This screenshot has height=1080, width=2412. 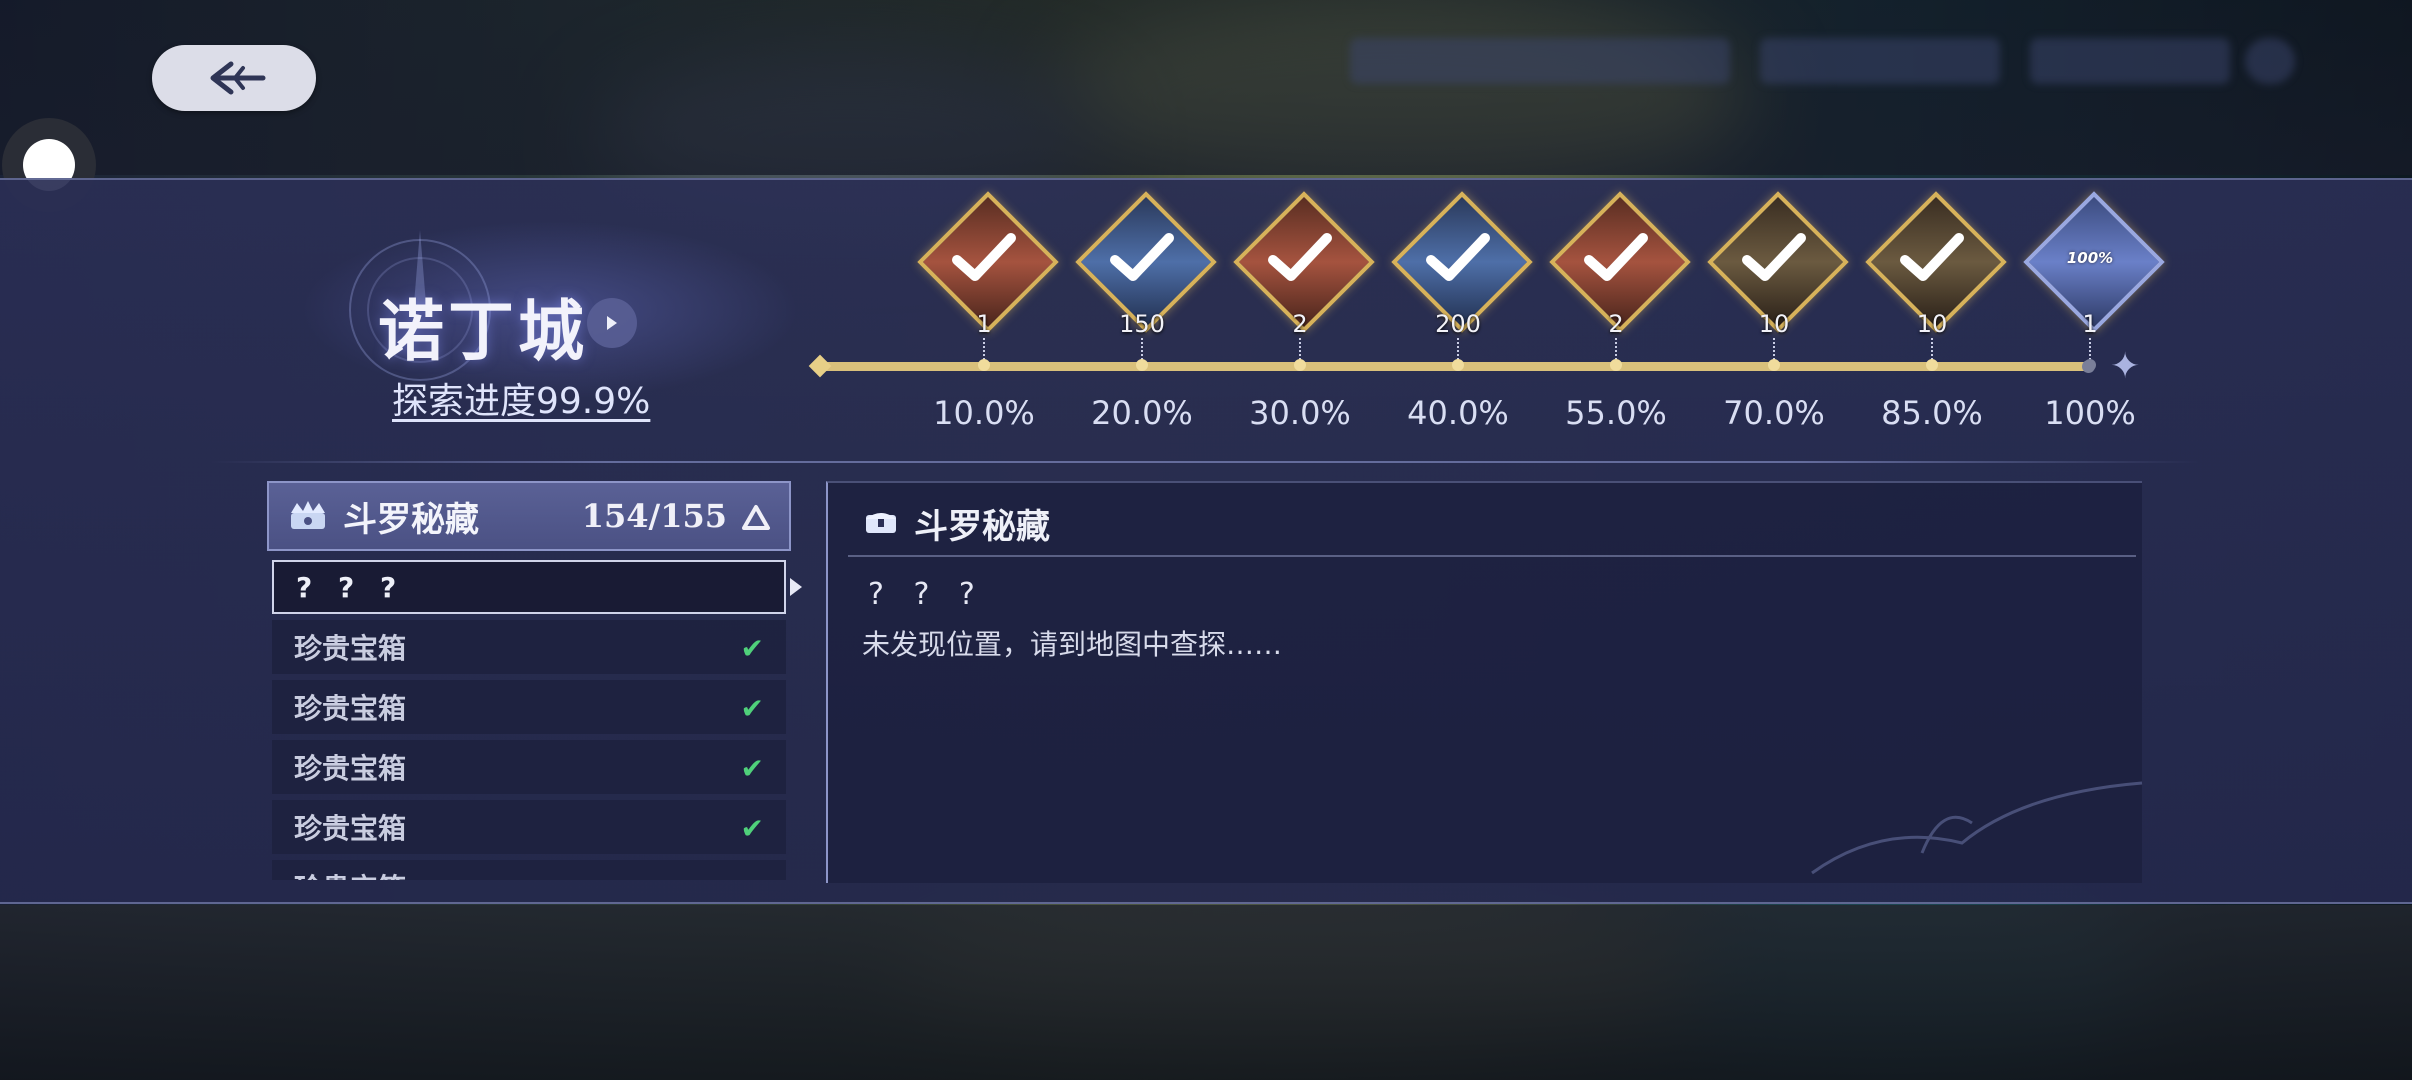 I want to click on badge-text: 100%, so click(x=2090, y=258).